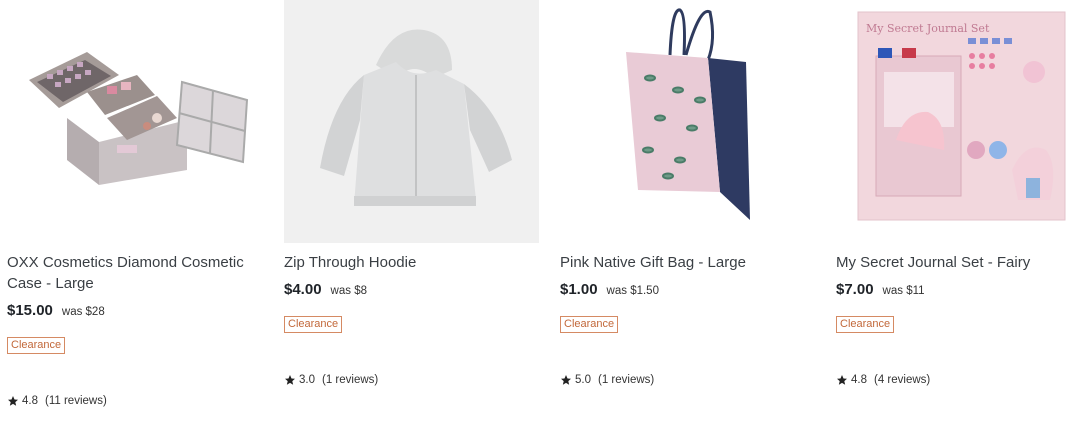  I want to click on review-count: (11 reviews), so click(76, 401).